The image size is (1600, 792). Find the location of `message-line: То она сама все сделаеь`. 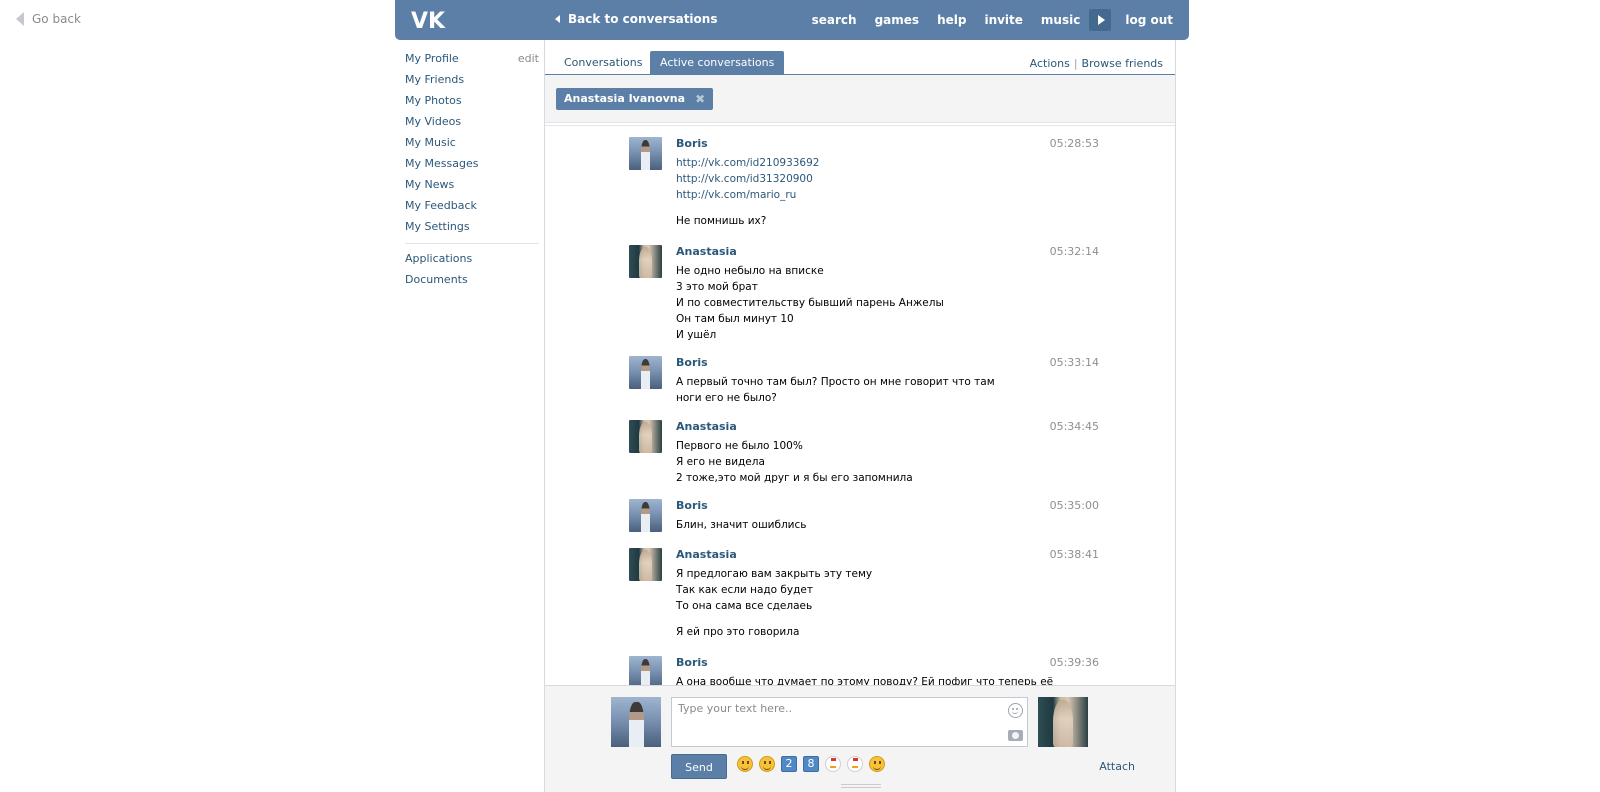

message-line: То она сама все сделаеь is located at coordinates (744, 606).